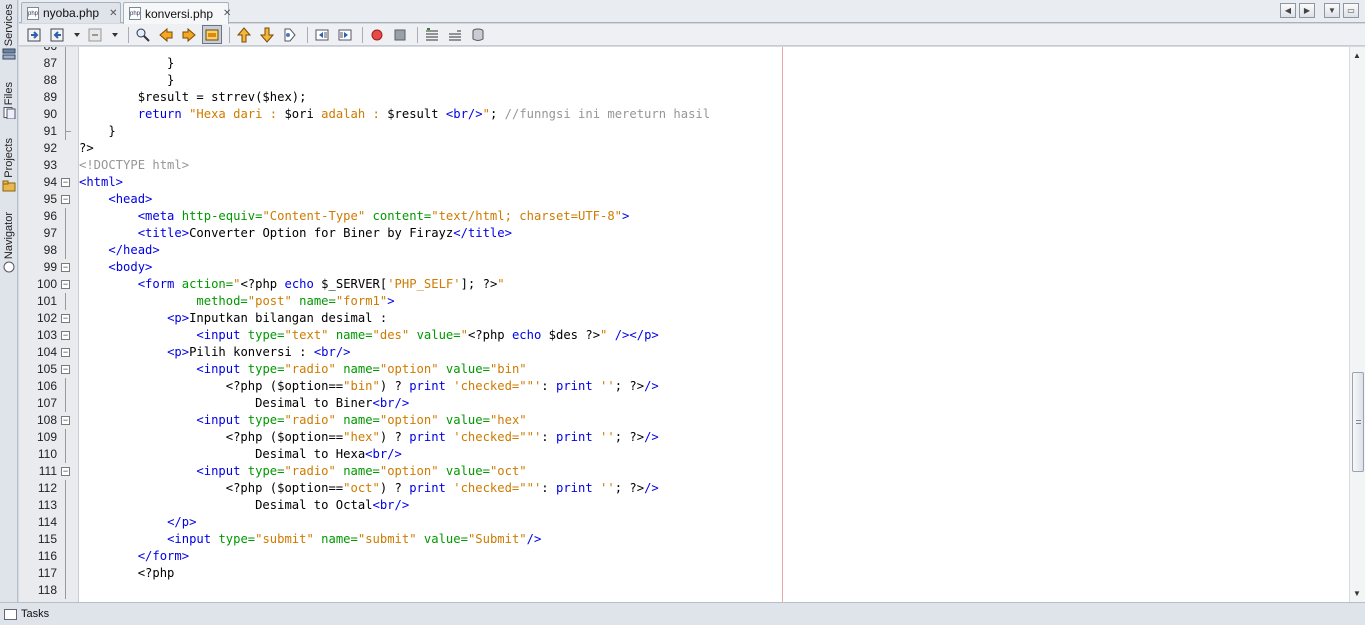 The width and height of the screenshot is (1365, 625). I want to click on shift-left-button, so click(322, 34).